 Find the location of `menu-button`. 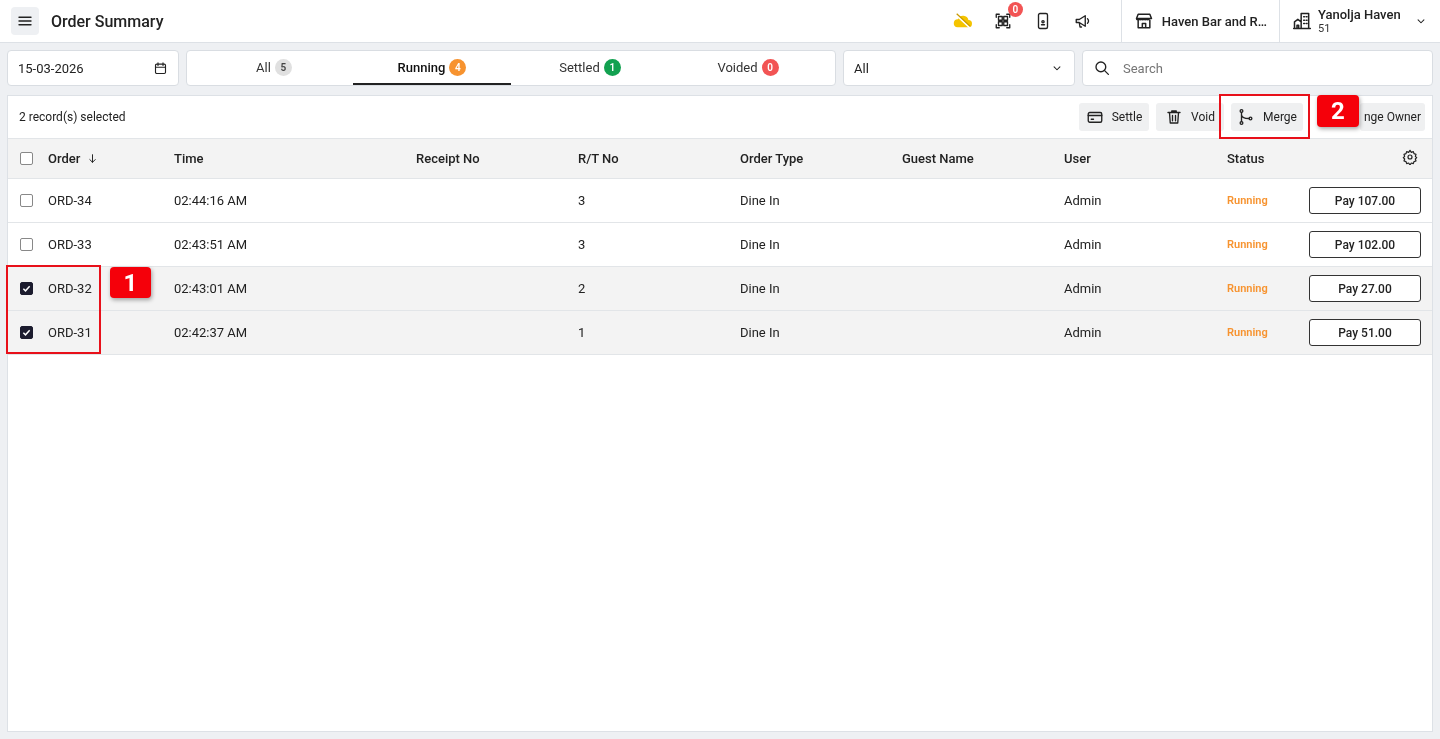

menu-button is located at coordinates (25, 21).